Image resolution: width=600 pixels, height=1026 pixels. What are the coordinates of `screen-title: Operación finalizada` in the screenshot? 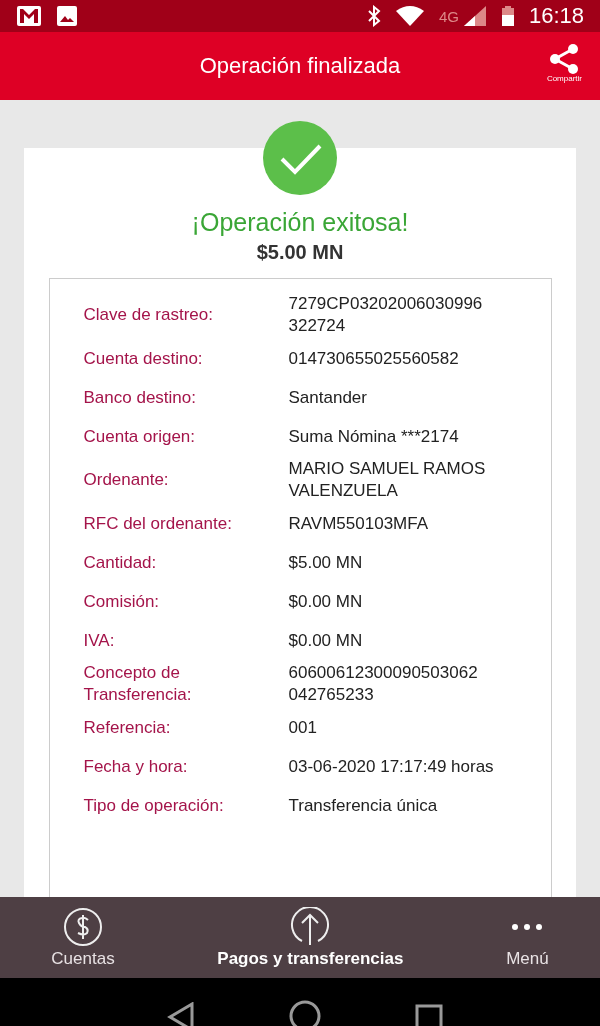 It's located at (300, 66).